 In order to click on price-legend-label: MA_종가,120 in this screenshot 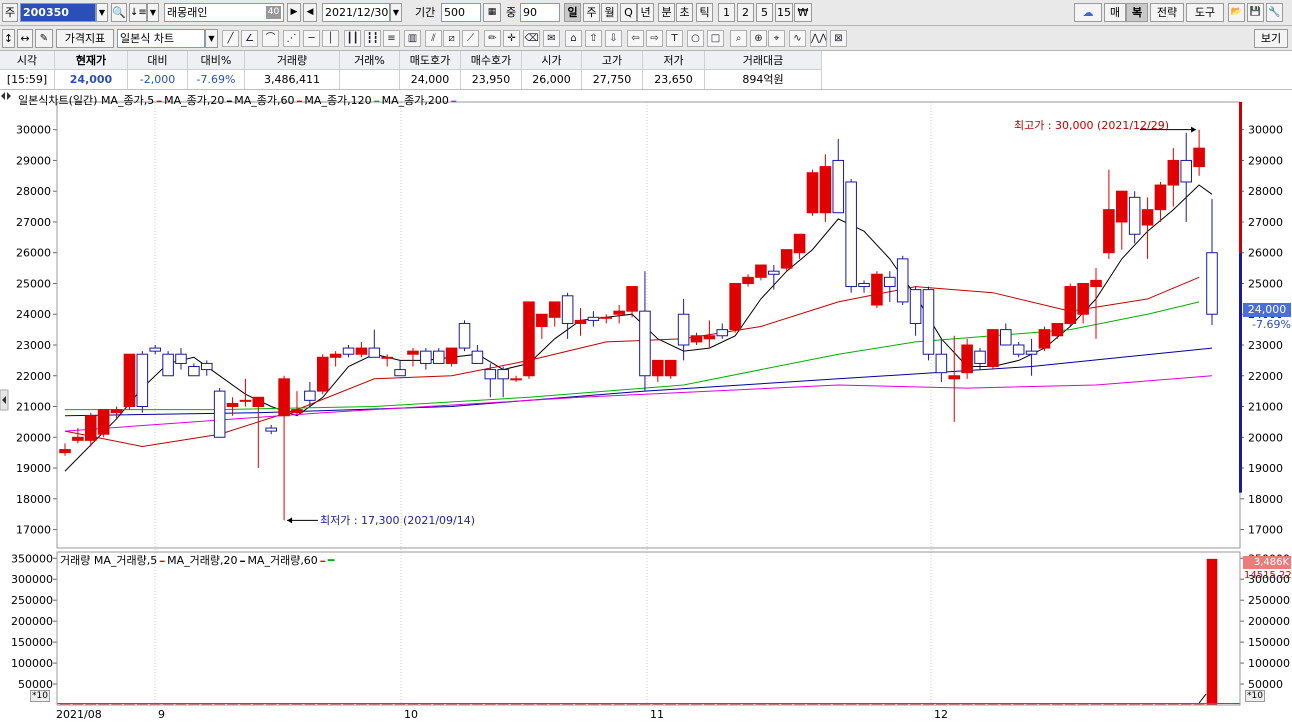, I will do `click(338, 100)`.